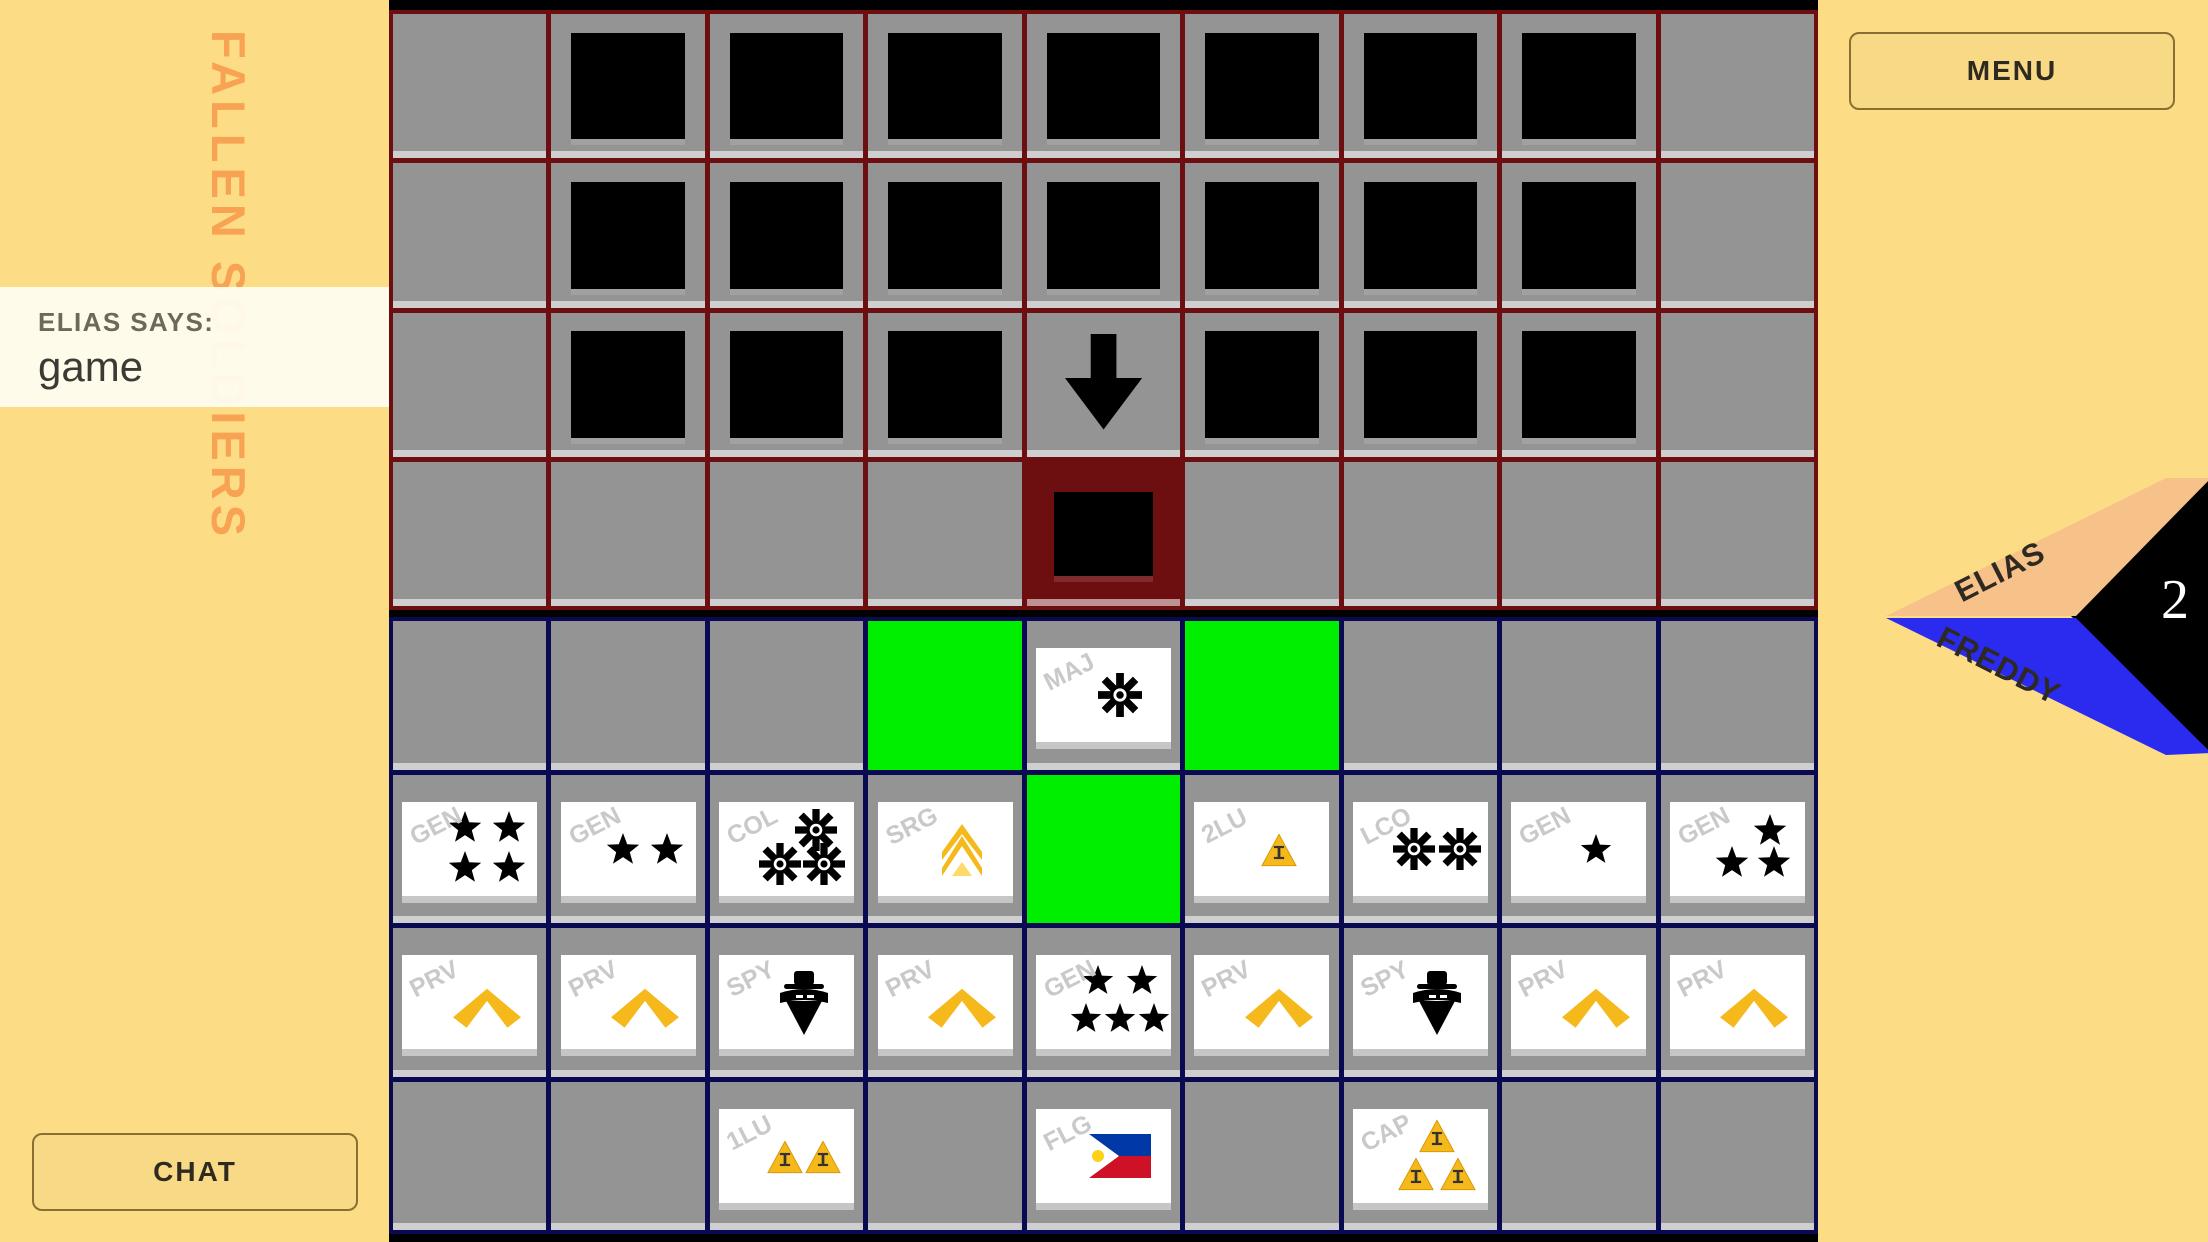  I want to click on board-cell-player-piece: SRG, so click(945, 848).